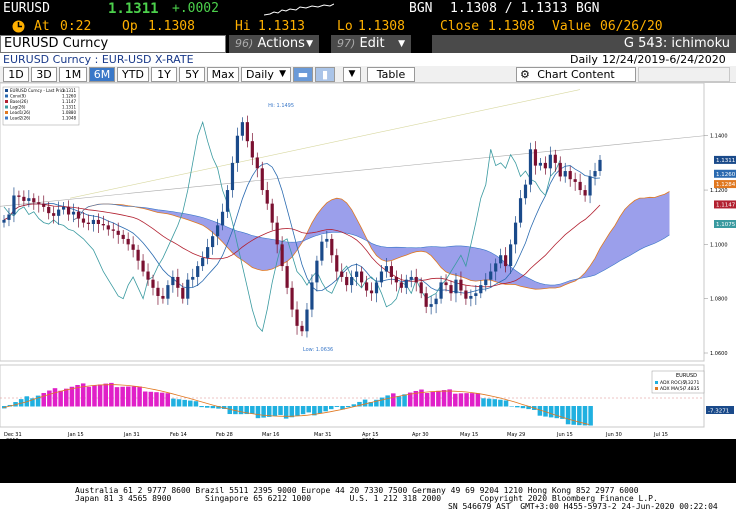 This screenshot has height=530, width=736. What do you see at coordinates (281, 106) in the screenshot?
I see `high-annotation: Hi: 1.1495` at bounding box center [281, 106].